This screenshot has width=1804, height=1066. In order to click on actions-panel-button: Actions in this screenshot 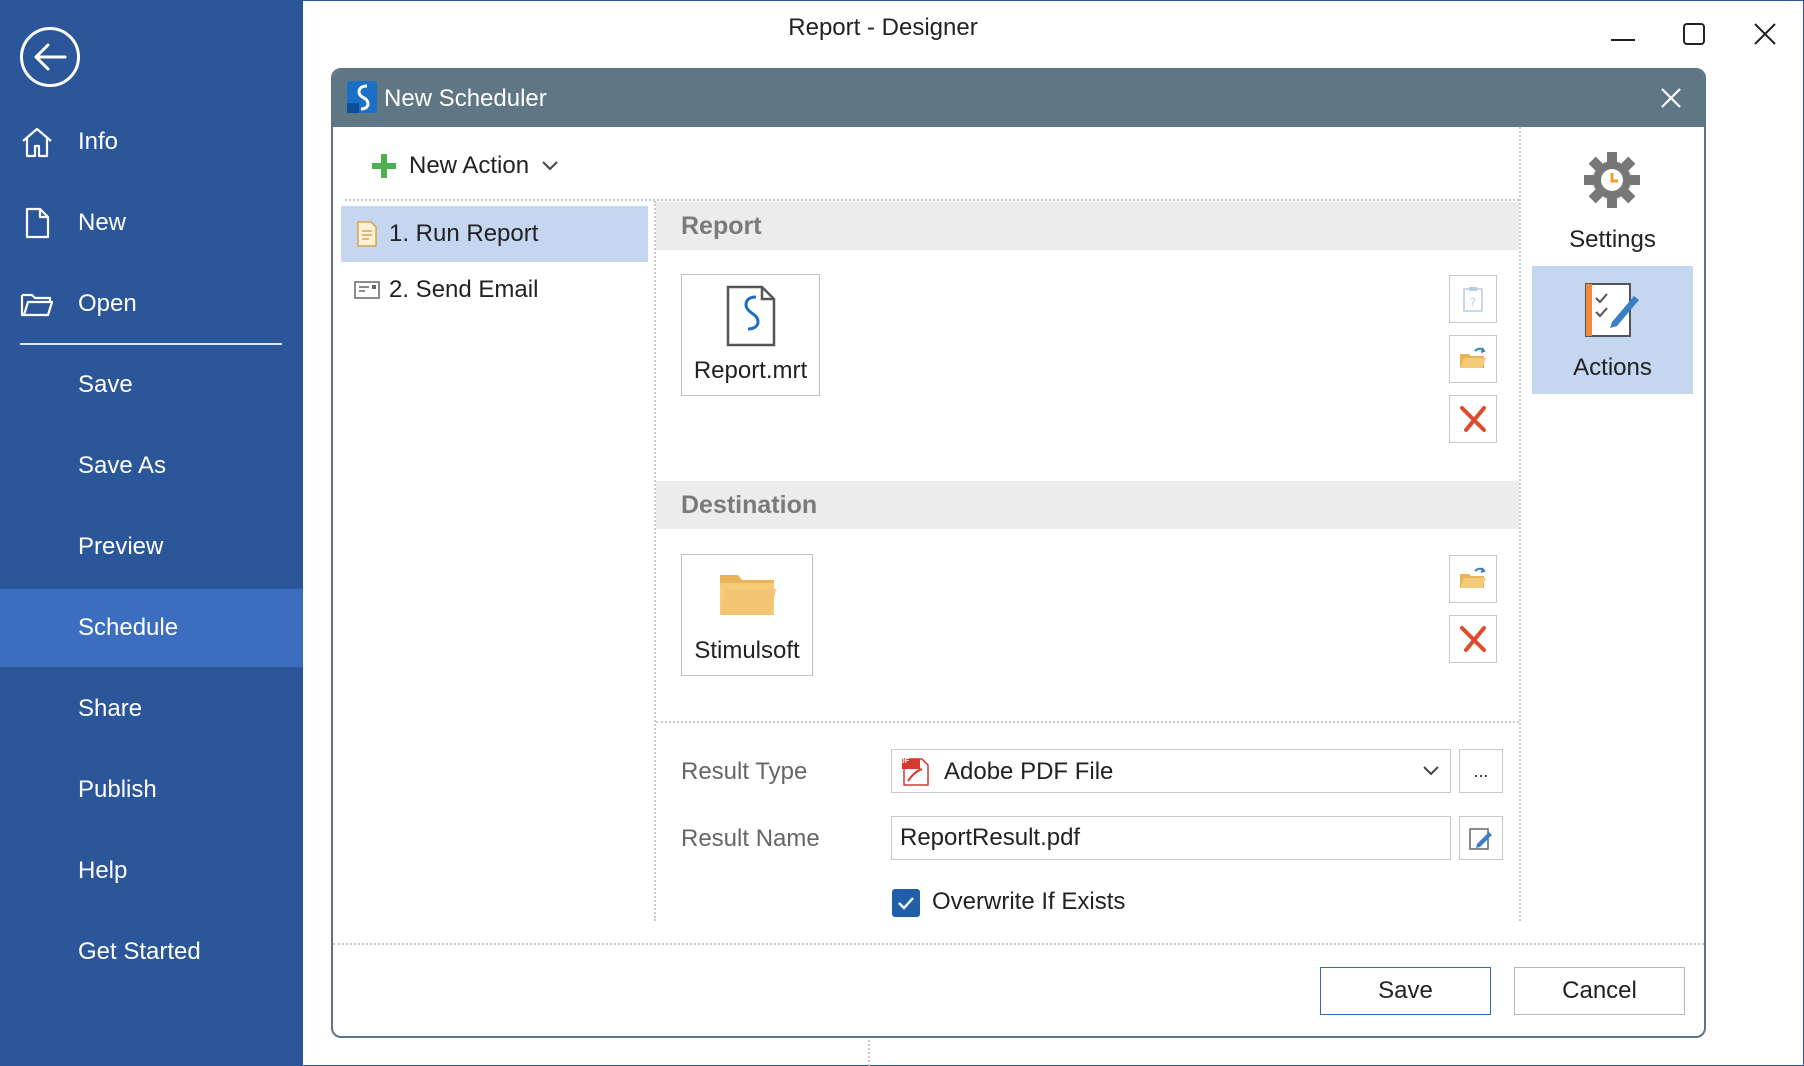, I will do `click(1612, 330)`.